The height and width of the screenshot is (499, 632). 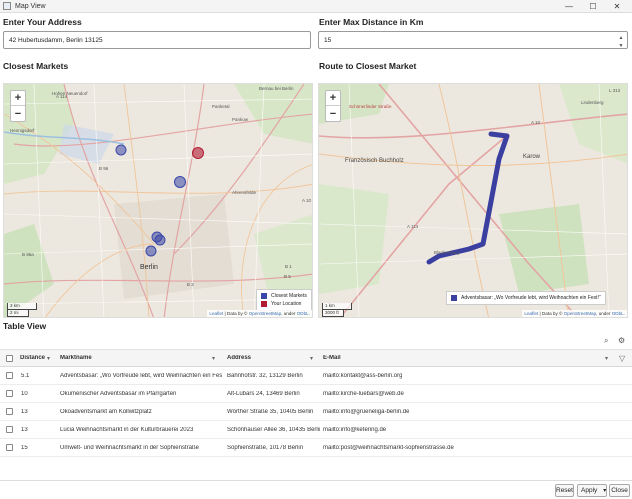 I want to click on road-label: B 96, so click(x=104, y=168).